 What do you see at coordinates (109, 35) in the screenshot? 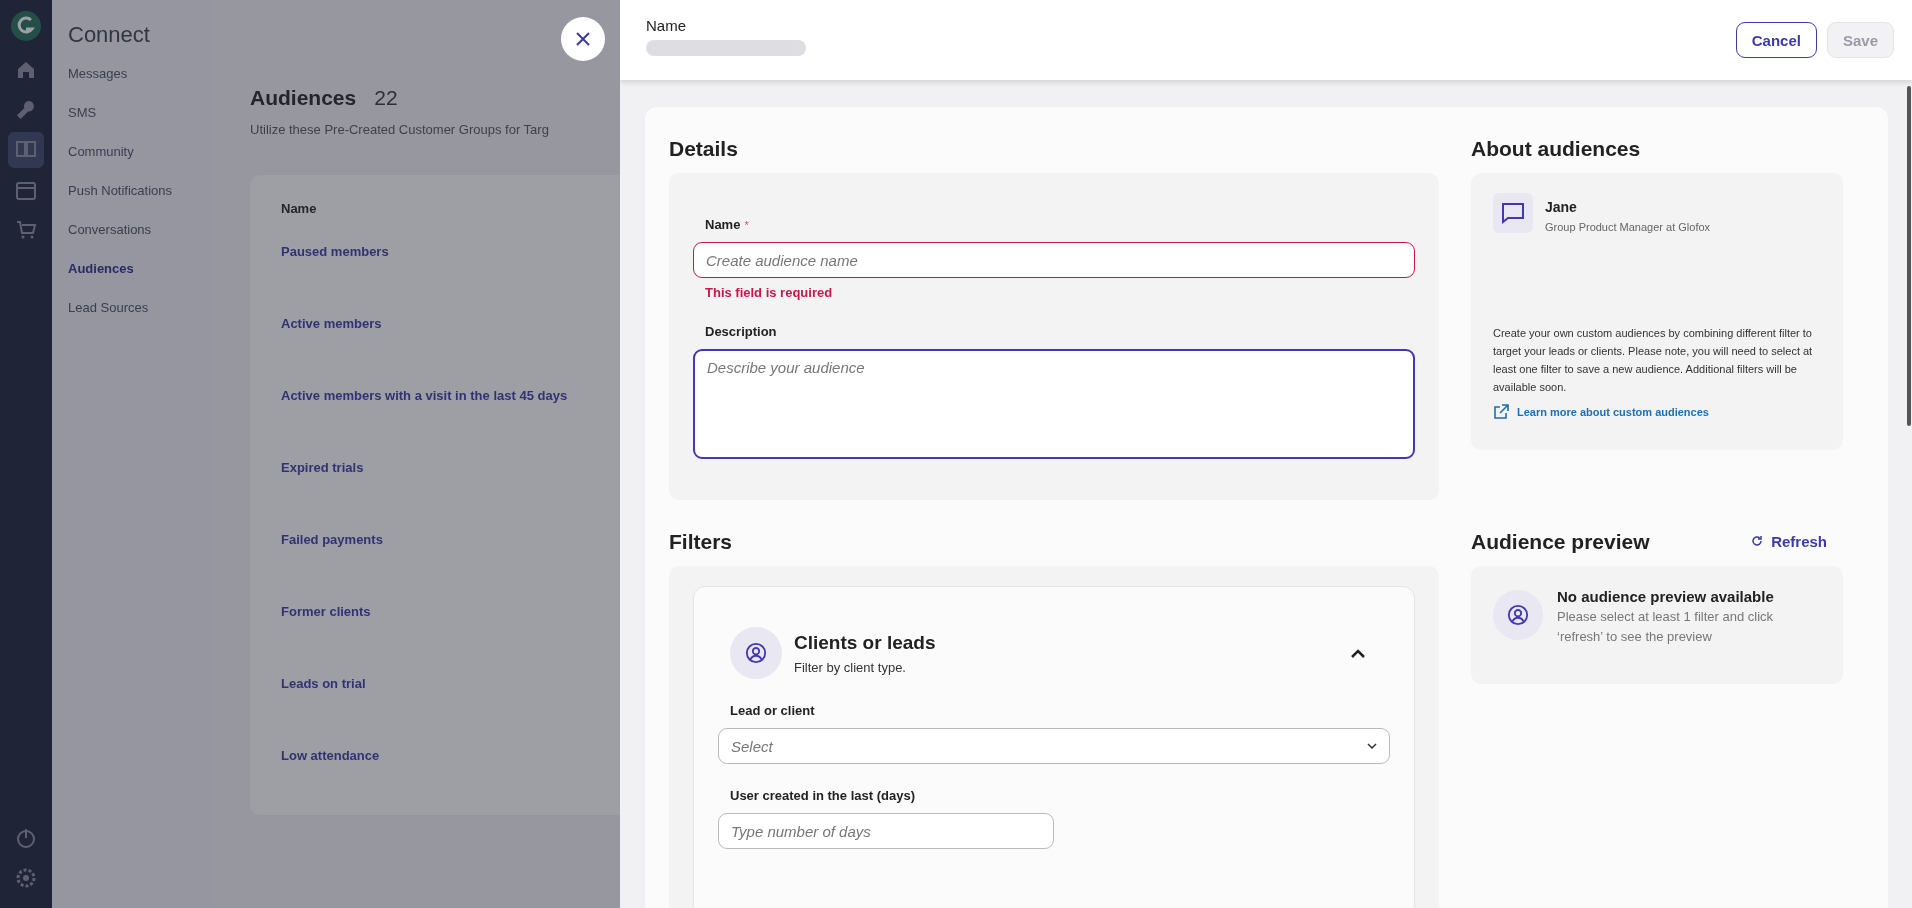
I see `section-title: Connect` at bounding box center [109, 35].